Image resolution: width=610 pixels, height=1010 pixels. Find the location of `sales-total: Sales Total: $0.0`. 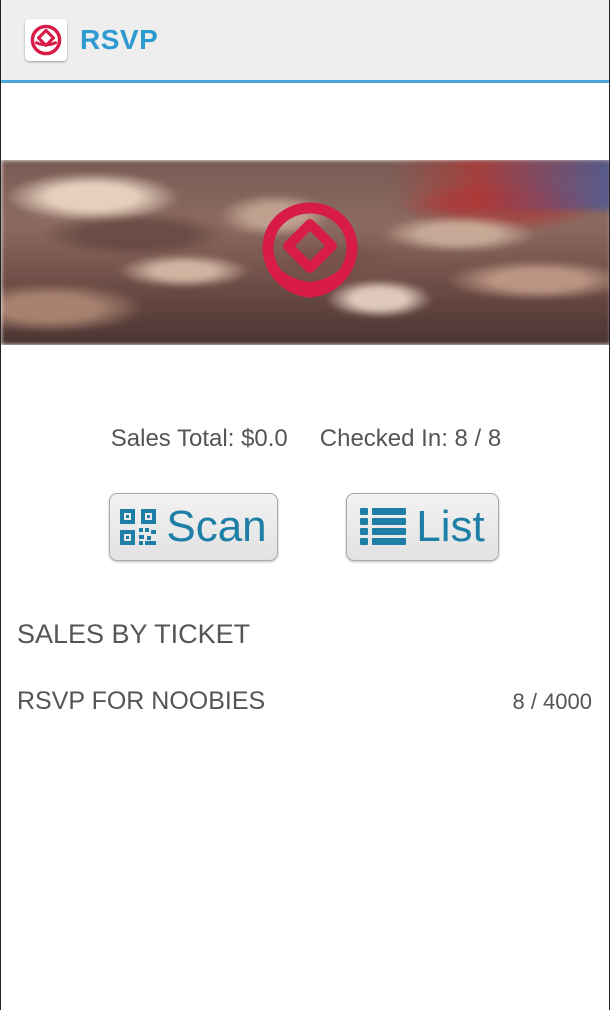

sales-total: Sales Total: $0.0 is located at coordinates (199, 438).